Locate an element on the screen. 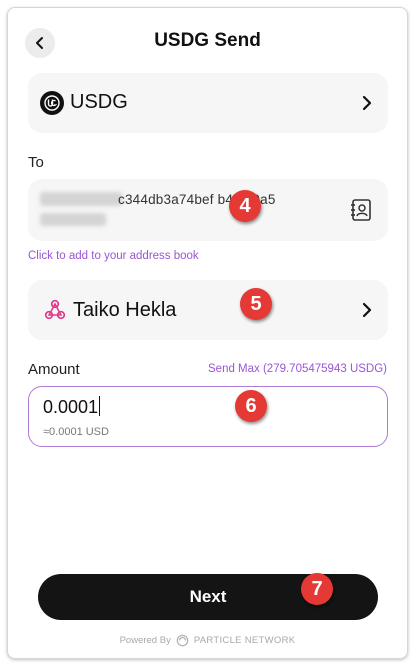  recipient-label: To is located at coordinates (36, 162).